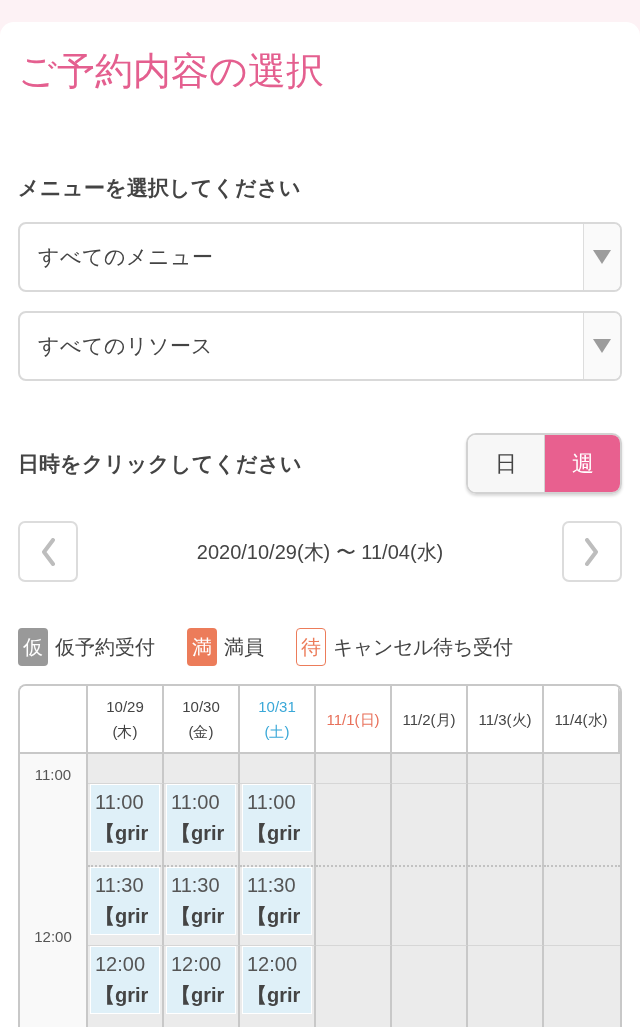 The image size is (640, 1027). I want to click on time-label: 11:00, so click(53, 775).